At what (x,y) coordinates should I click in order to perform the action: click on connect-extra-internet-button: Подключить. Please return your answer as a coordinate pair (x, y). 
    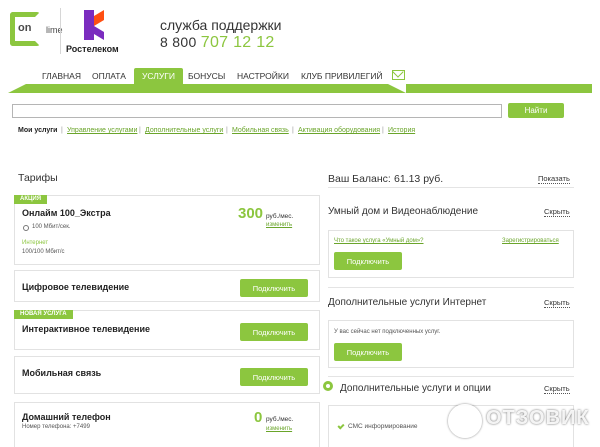
    Looking at the image, I should click on (368, 352).